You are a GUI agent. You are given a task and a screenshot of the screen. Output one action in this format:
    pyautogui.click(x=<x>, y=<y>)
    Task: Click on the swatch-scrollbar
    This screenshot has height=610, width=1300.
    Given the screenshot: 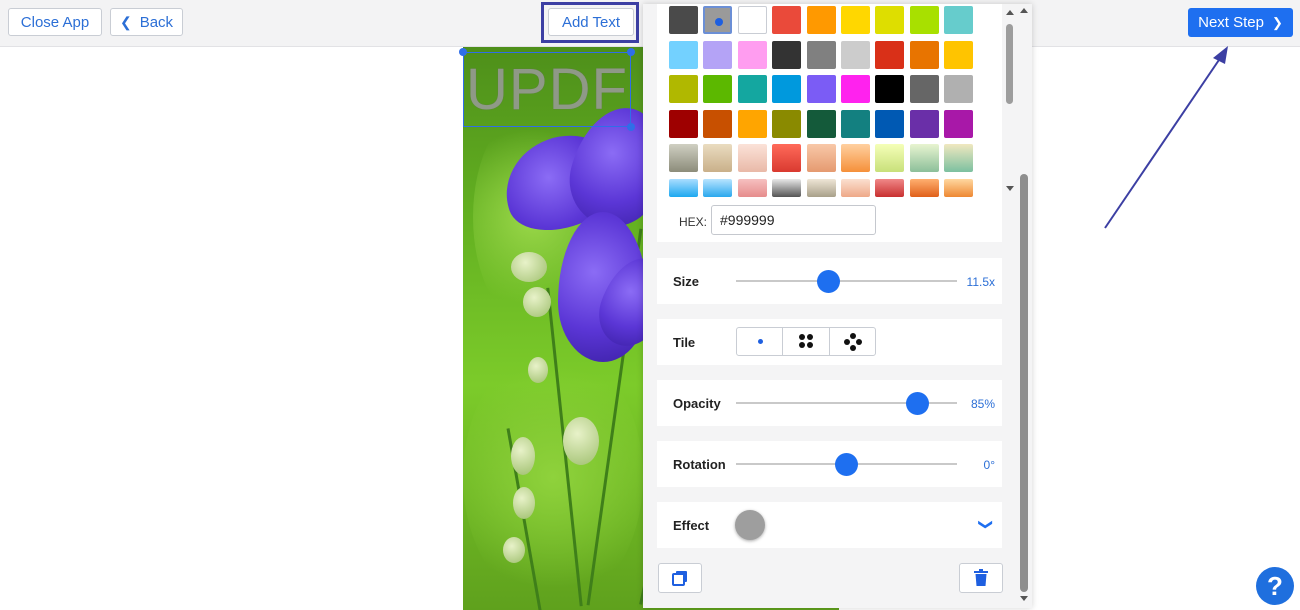 What is the action you would take?
    pyautogui.click(x=1010, y=101)
    